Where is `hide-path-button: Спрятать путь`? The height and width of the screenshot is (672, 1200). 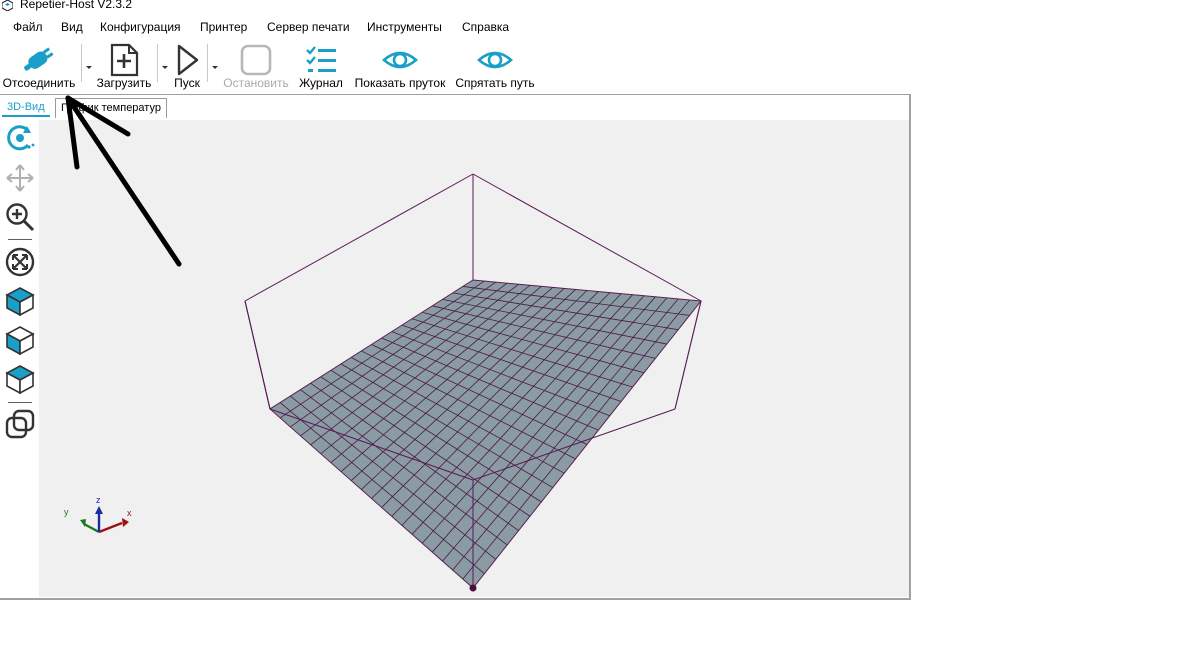
hide-path-button: Спрятать путь is located at coordinates (495, 67).